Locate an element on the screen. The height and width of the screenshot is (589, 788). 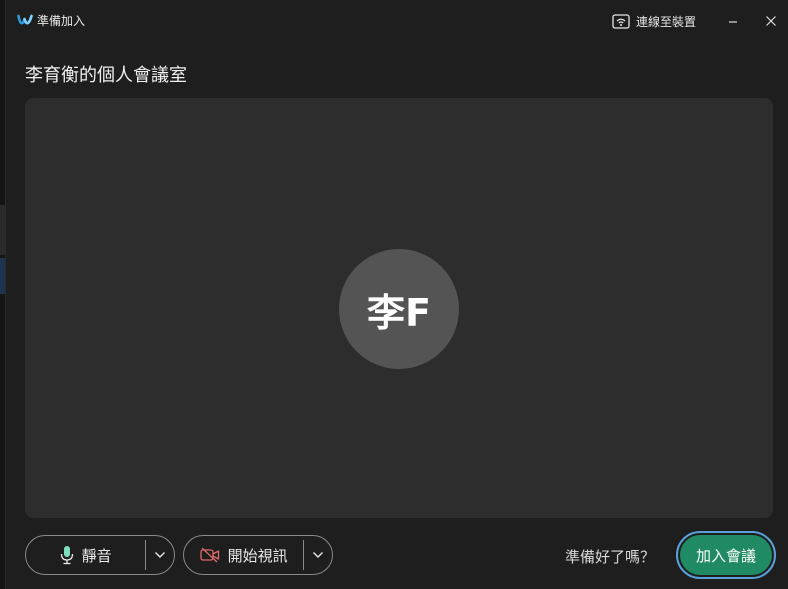
audio-options-button is located at coordinates (160, 555).